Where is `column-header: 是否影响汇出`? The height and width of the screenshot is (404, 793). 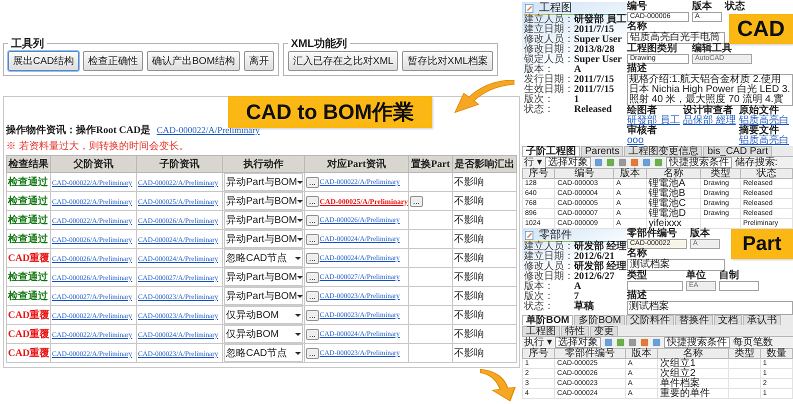
column-header: 是否影响汇出 is located at coordinates (484, 164).